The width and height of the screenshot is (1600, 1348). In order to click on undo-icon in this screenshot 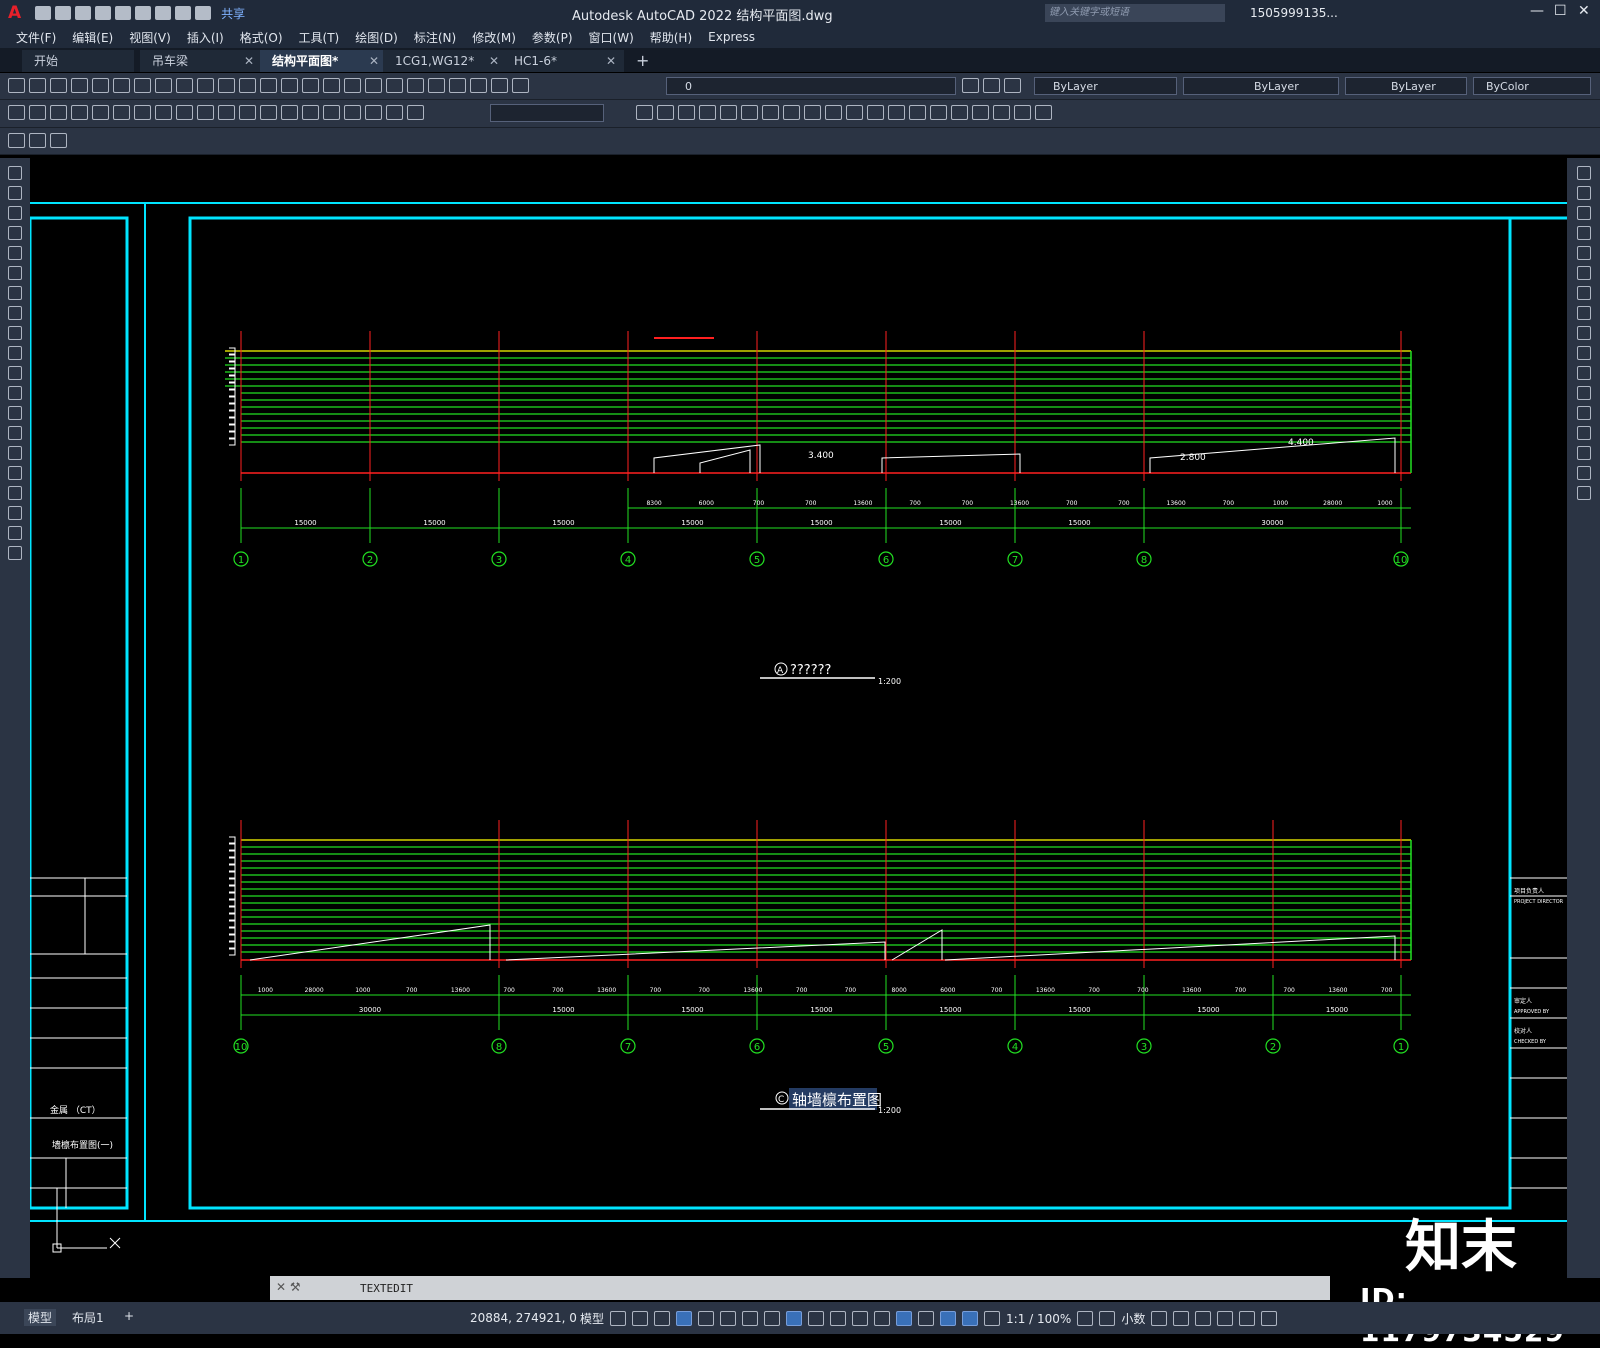, I will do `click(247, 85)`.